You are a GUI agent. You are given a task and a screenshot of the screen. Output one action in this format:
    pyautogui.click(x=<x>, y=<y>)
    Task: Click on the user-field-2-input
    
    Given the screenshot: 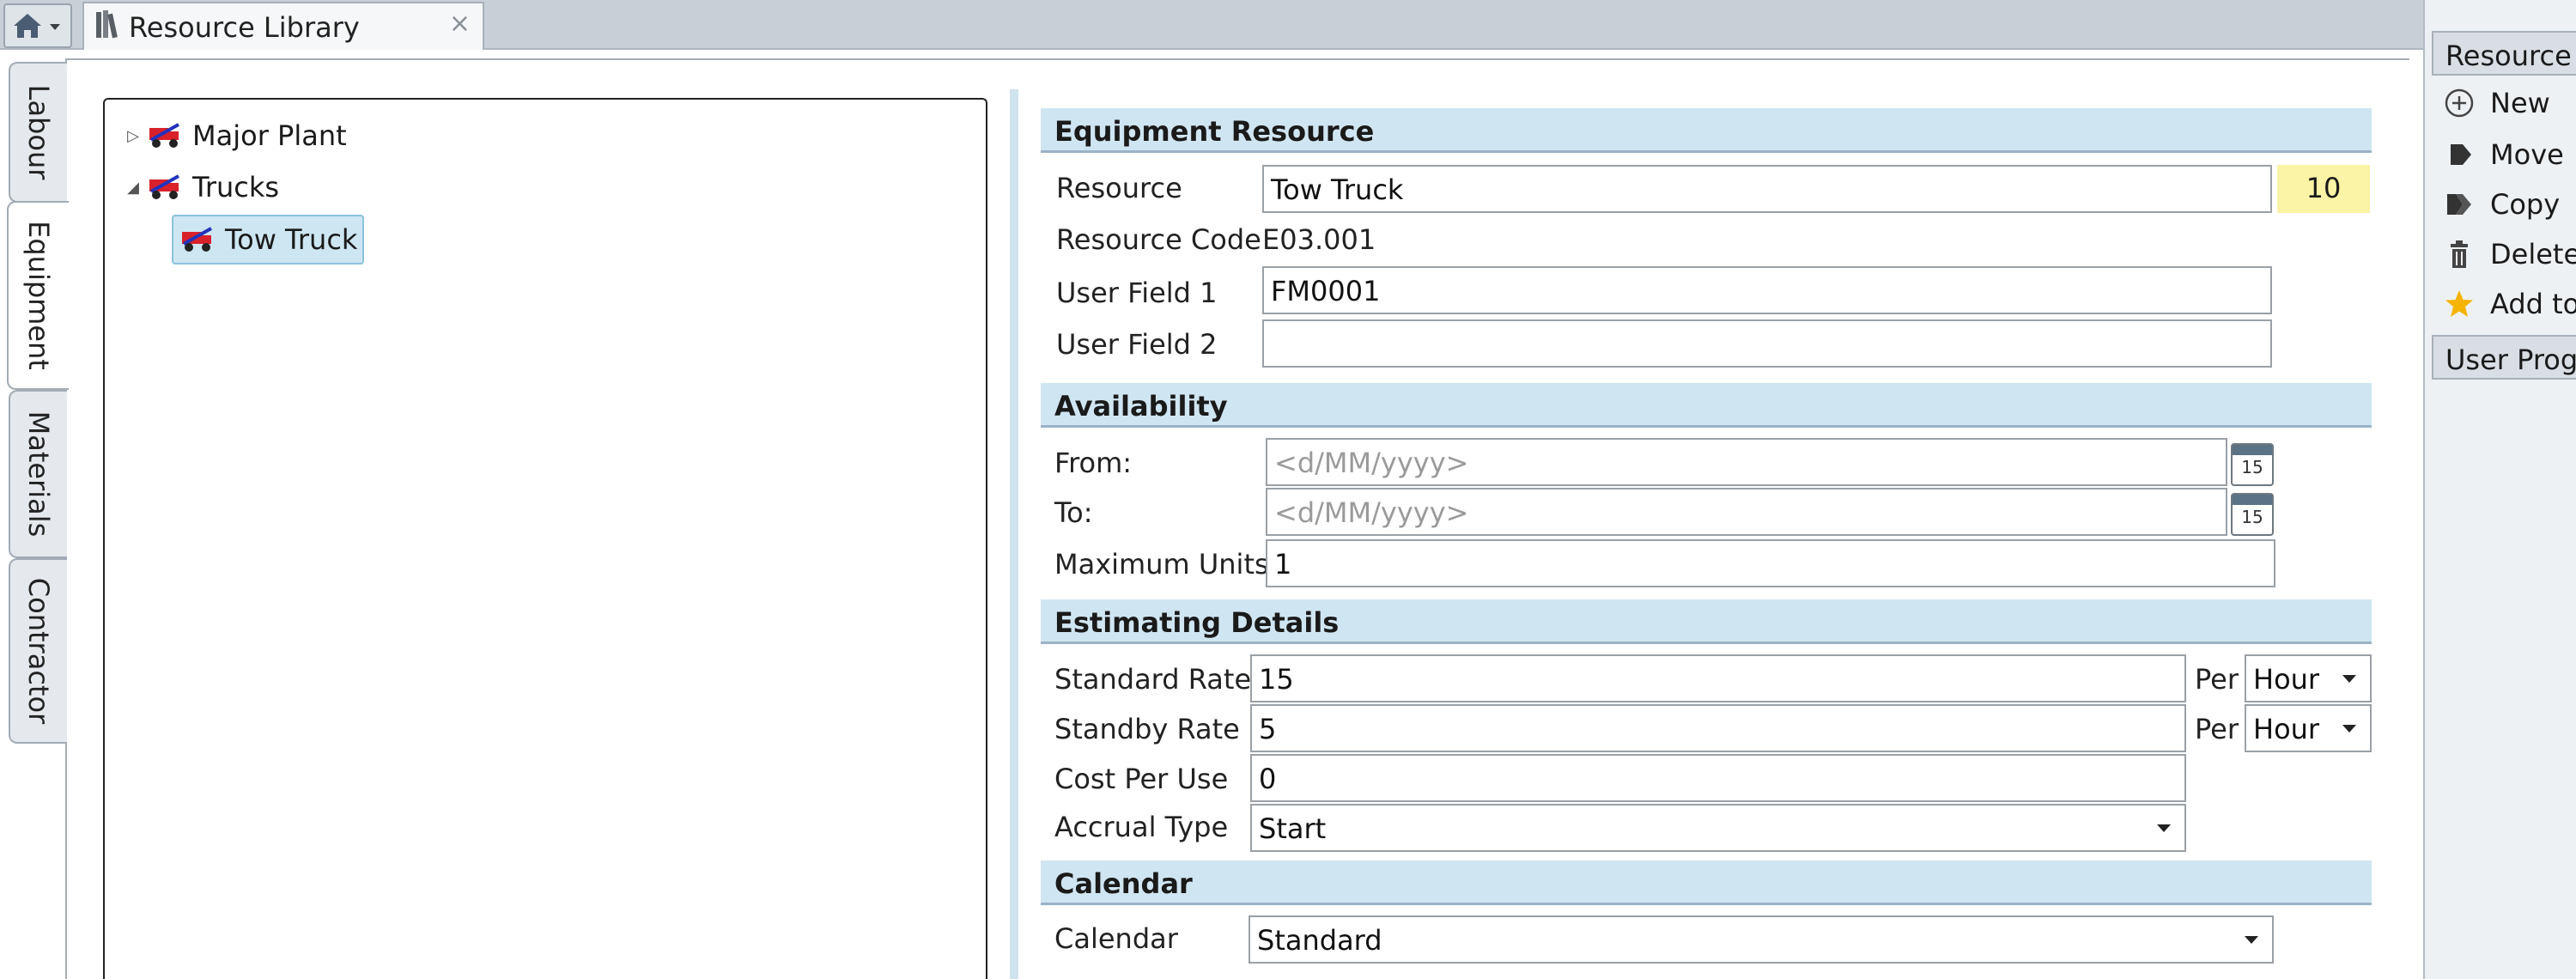 What is the action you would take?
    pyautogui.click(x=1767, y=344)
    